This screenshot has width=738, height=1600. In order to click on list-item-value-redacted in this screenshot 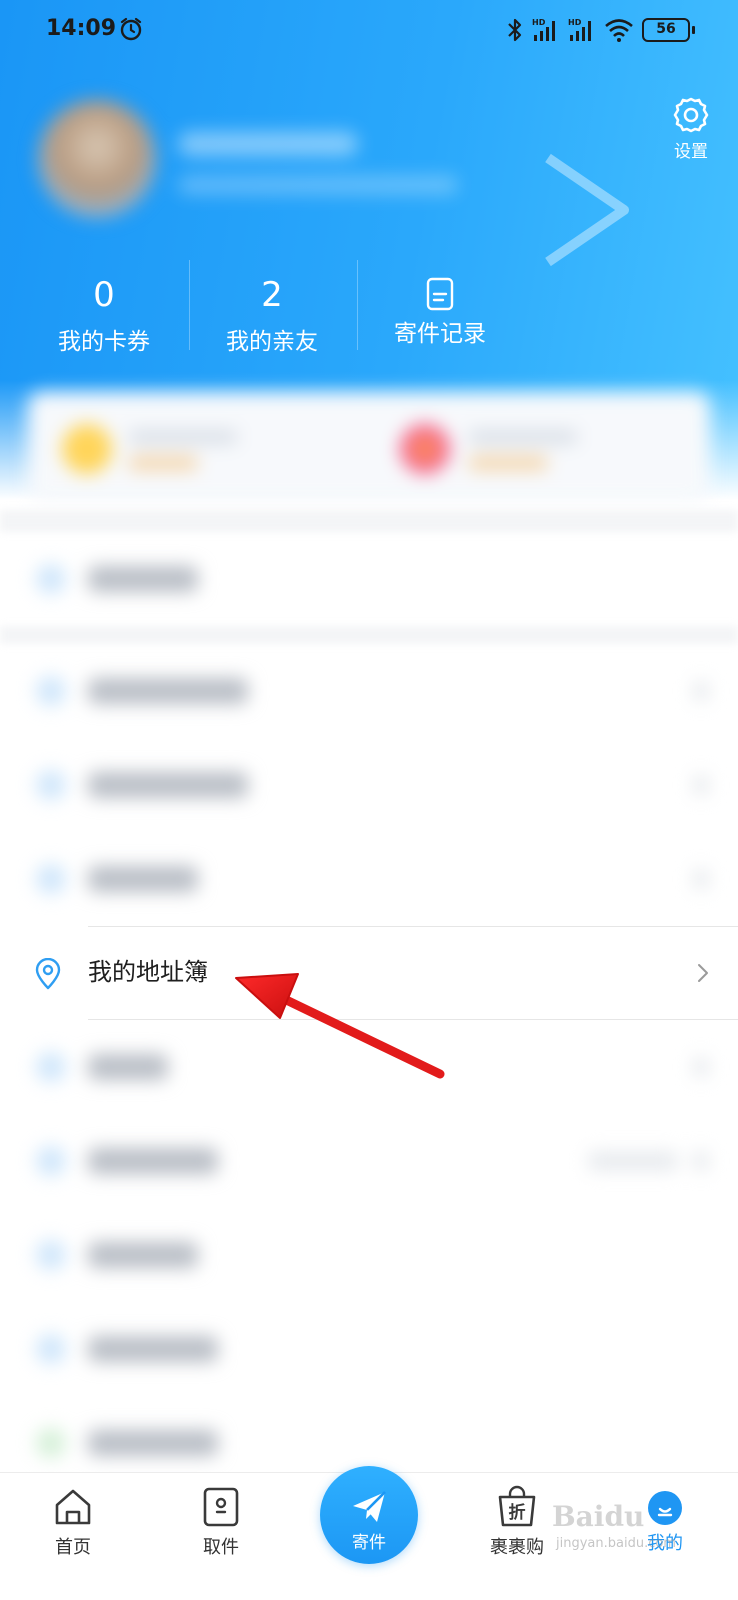, I will do `click(633, 1161)`.